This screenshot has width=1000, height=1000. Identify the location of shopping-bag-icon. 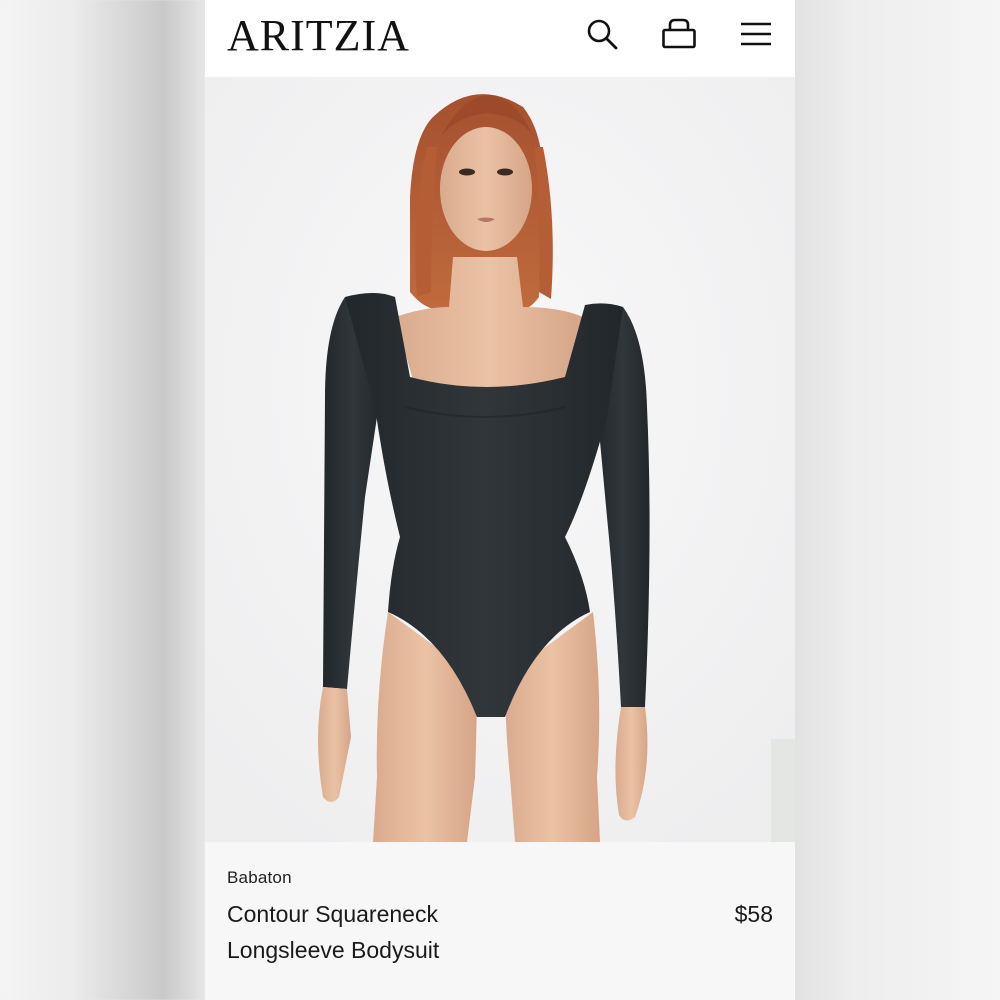
(679, 34).